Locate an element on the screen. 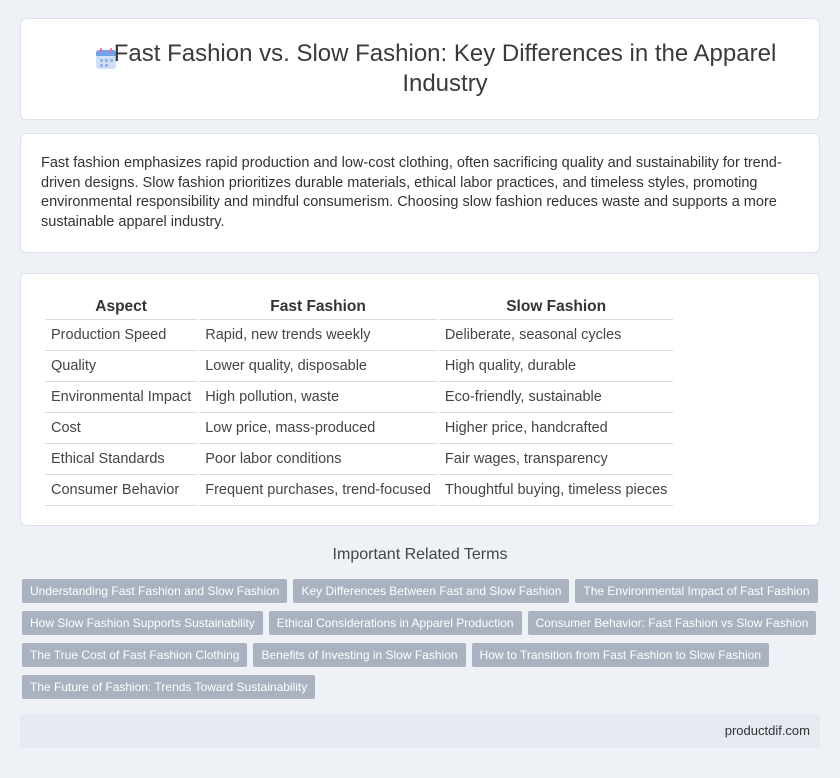 The width and height of the screenshot is (840, 778). cell-fast: Rapid, new trends weekly is located at coordinates (318, 335).